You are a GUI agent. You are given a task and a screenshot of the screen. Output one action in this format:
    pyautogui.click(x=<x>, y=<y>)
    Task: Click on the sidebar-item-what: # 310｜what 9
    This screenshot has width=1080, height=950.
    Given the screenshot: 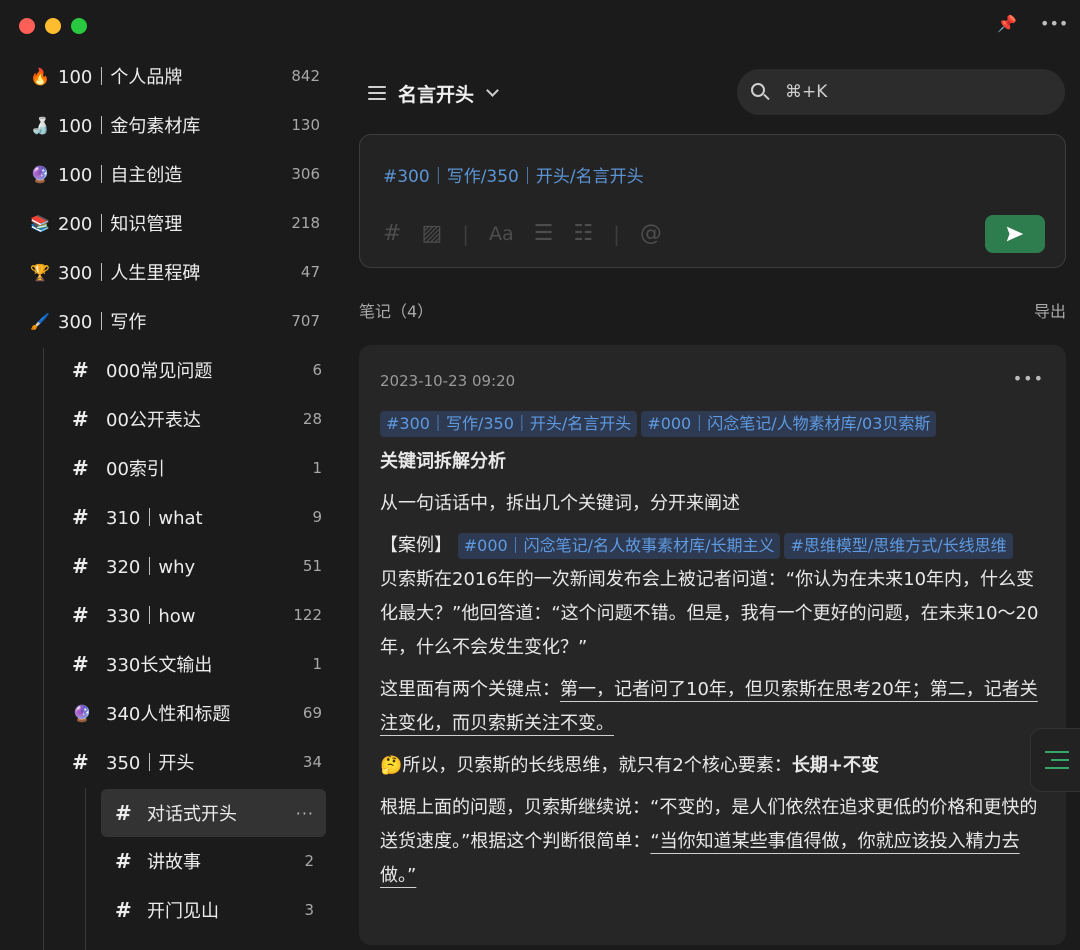 What is the action you would take?
    pyautogui.click(x=197, y=517)
    